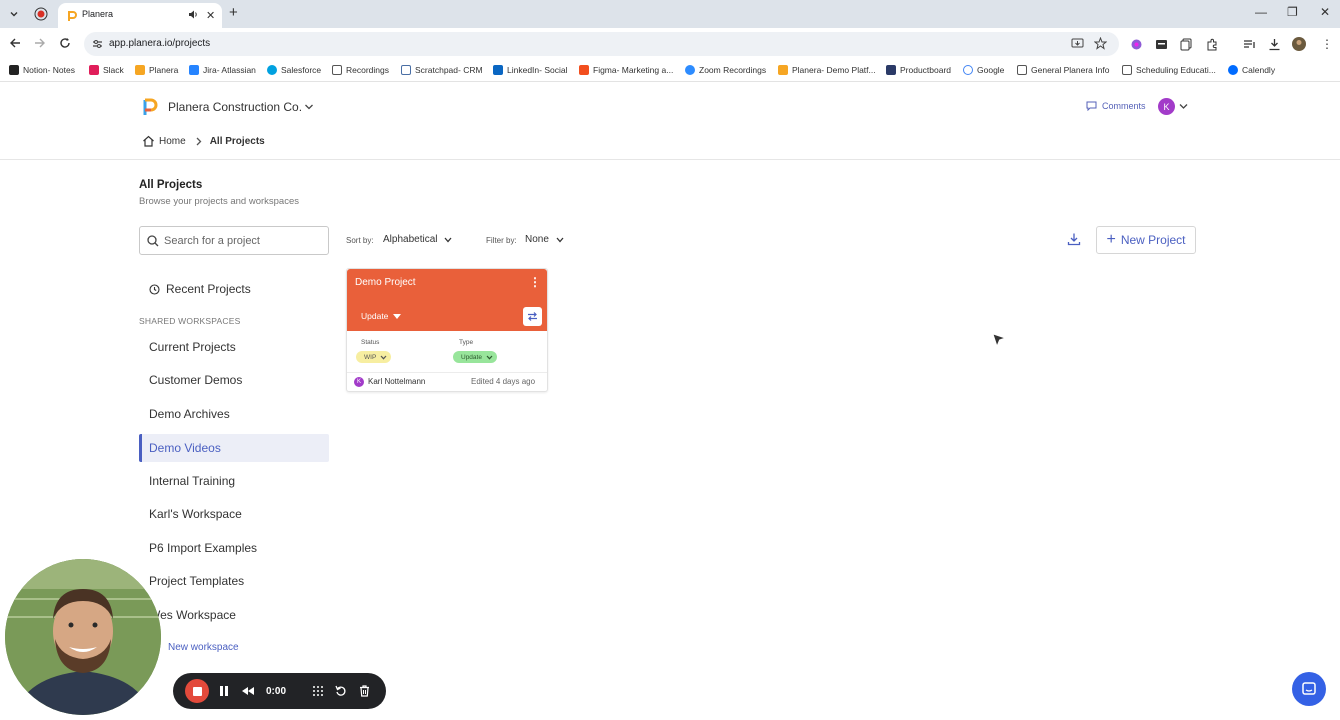  I want to click on stop-icon, so click(197, 691).